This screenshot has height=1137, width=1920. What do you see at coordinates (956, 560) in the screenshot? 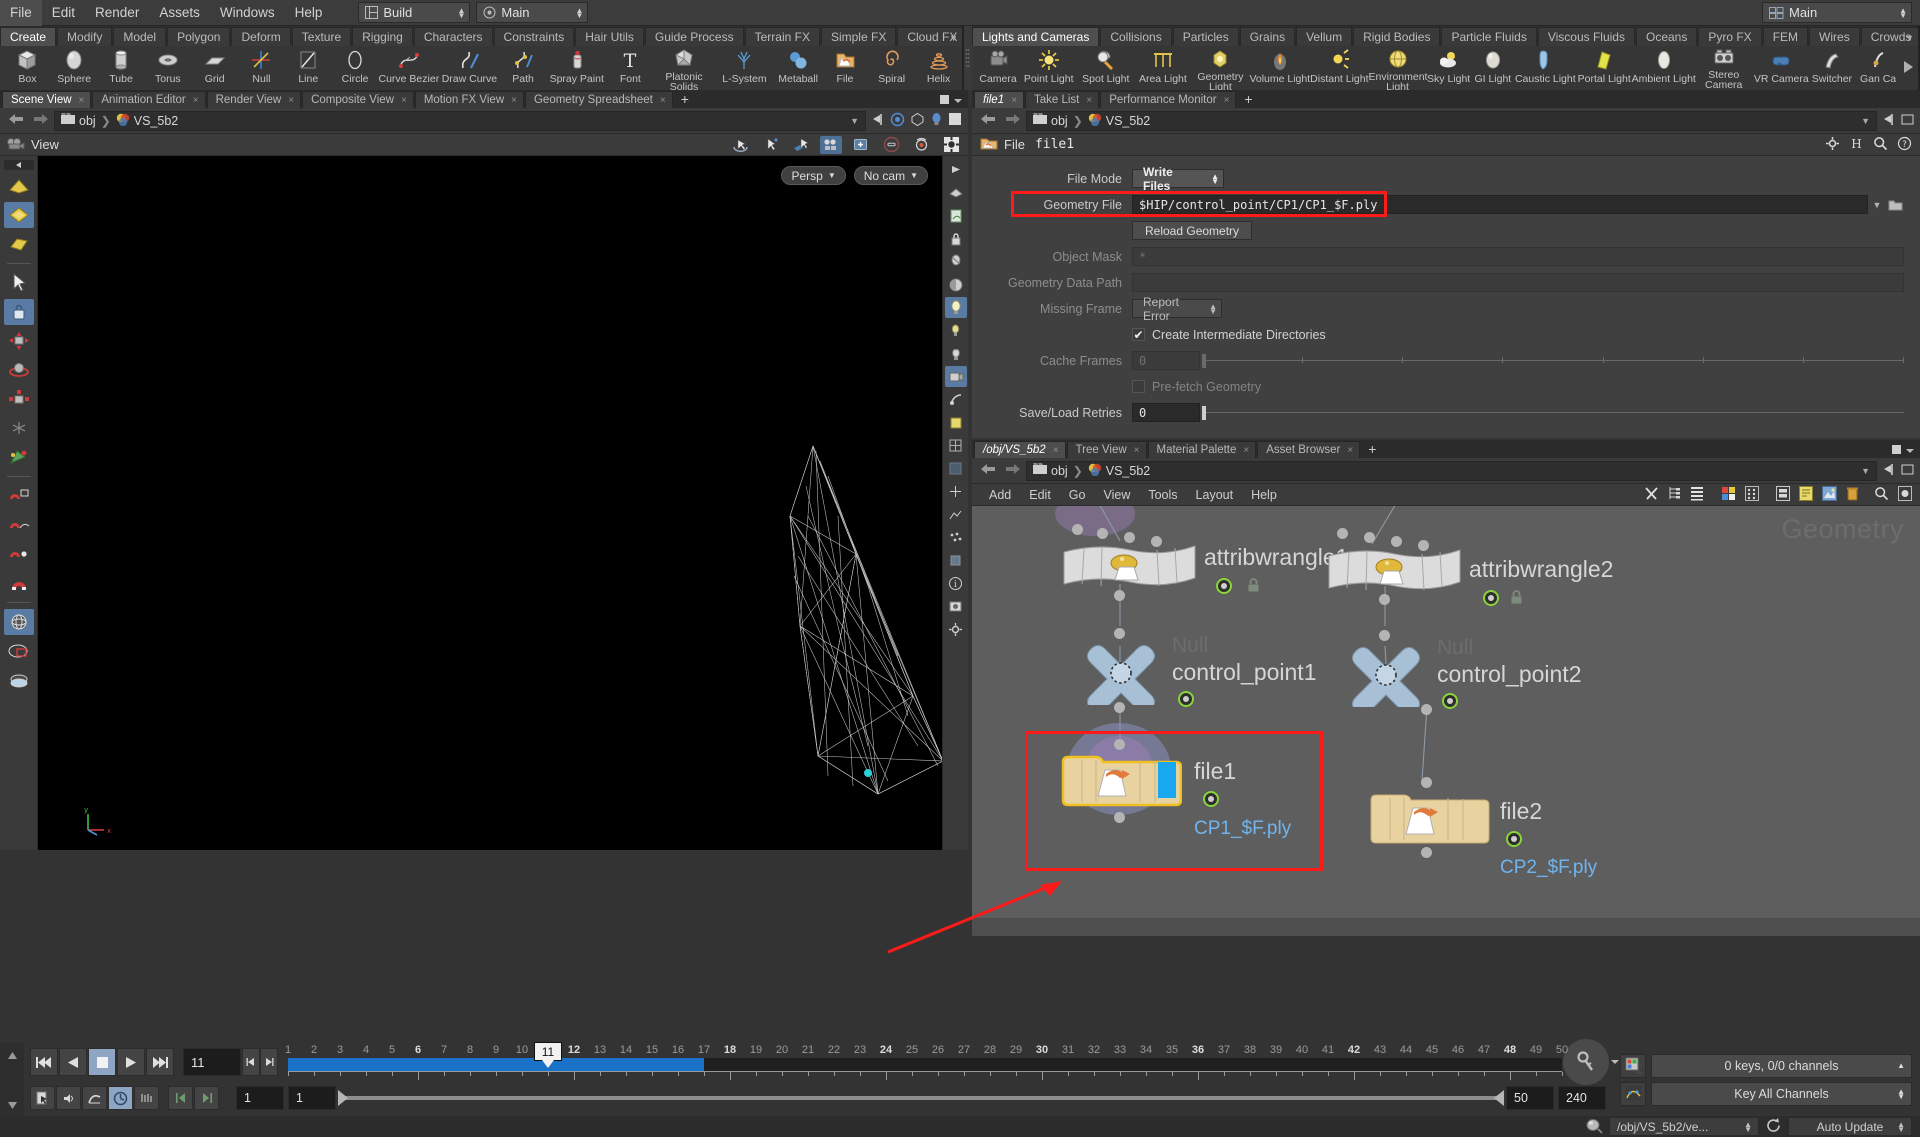
I see `volume-display-icon` at bounding box center [956, 560].